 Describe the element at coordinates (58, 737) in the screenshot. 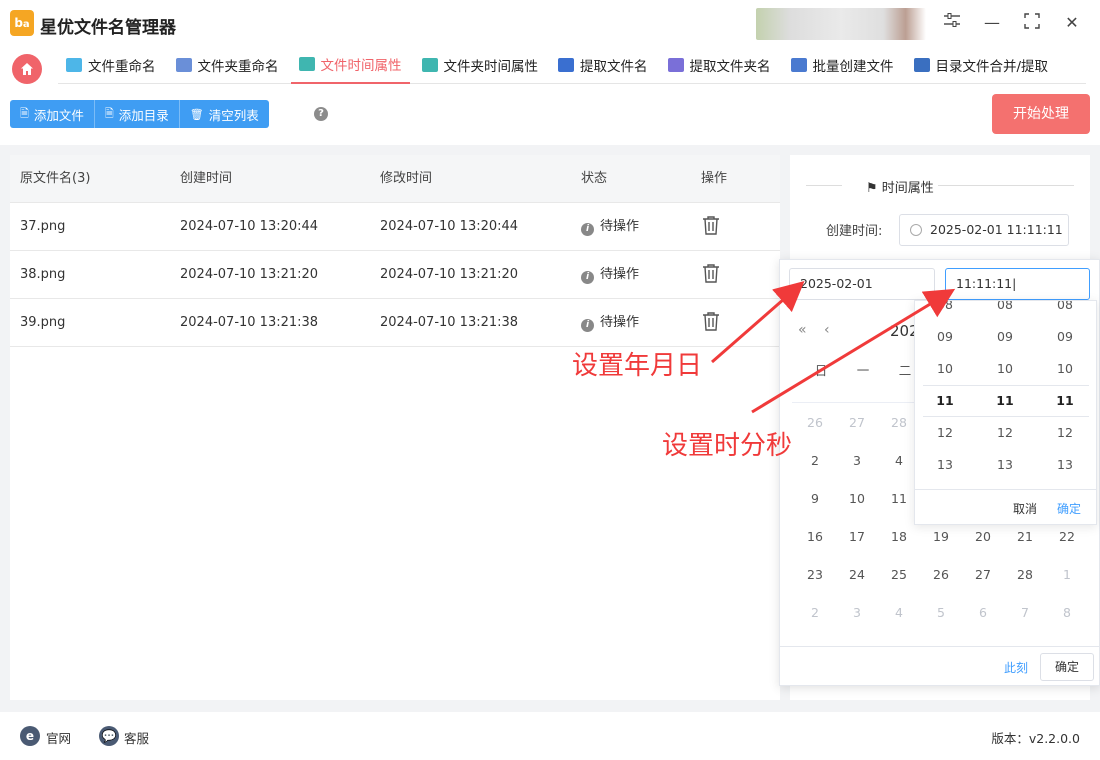

I see `website-link: 官网` at that location.